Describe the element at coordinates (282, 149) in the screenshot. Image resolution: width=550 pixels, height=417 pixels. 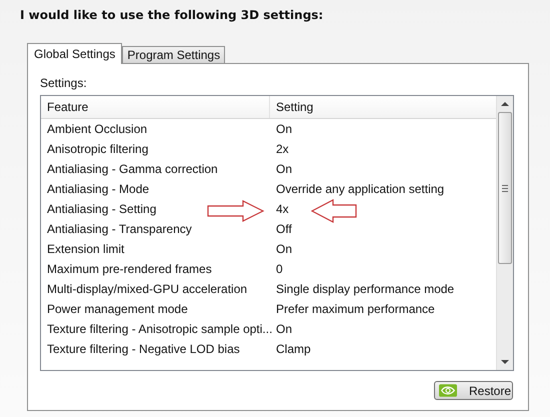
I see `setting-cell: 2x` at that location.